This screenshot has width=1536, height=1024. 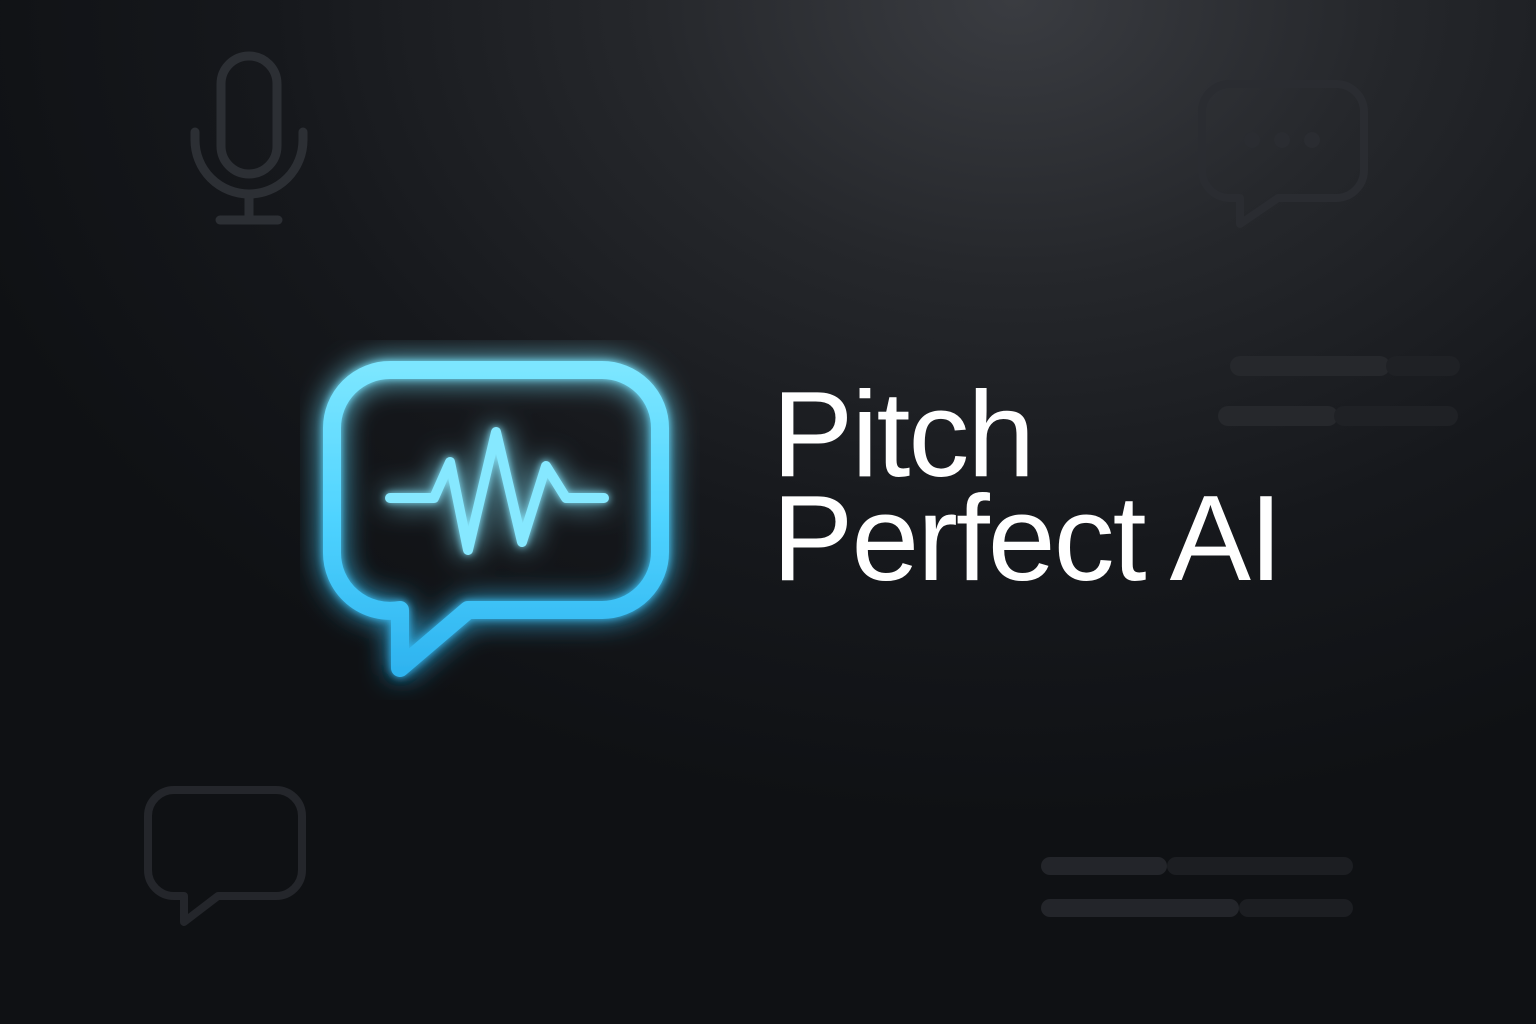 What do you see at coordinates (1197, 887) in the screenshot?
I see `text-lines-placeholder` at bounding box center [1197, 887].